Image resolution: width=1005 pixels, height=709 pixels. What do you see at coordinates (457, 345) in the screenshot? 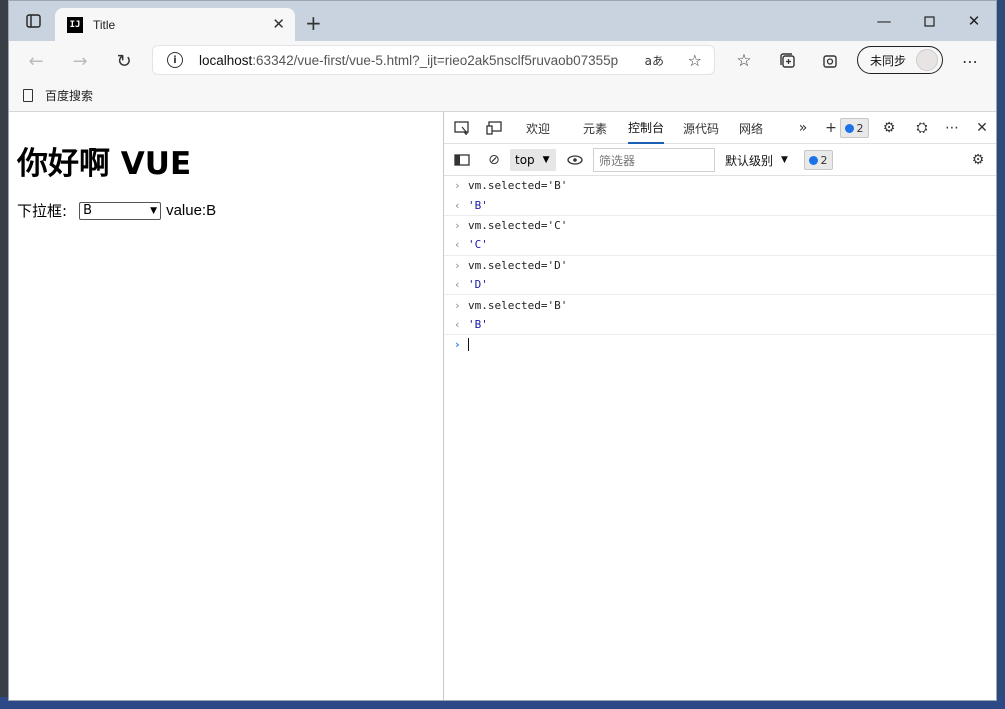
I see `prompt-chevron-icon: ›` at bounding box center [457, 345].